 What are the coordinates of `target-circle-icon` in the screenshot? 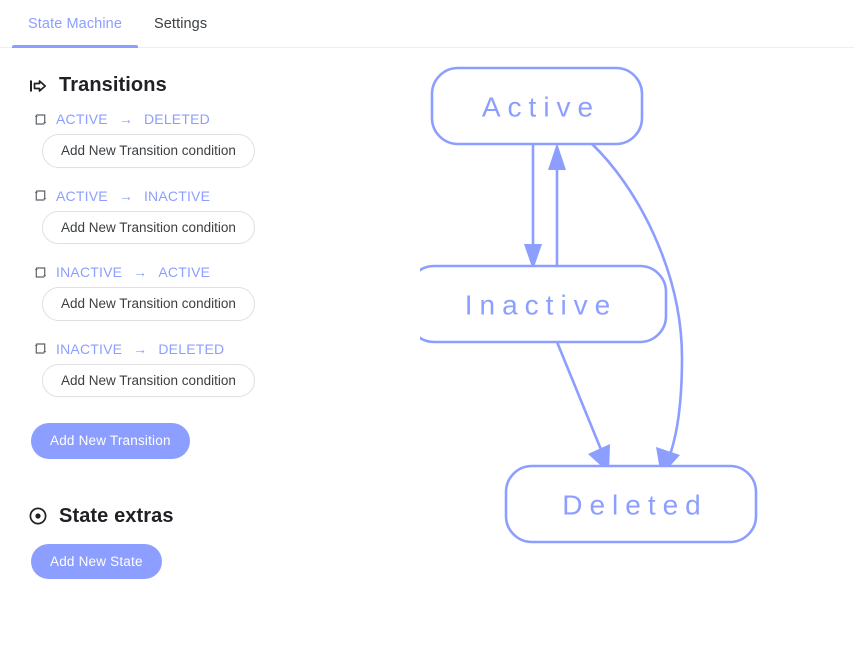 It's located at (38, 516).